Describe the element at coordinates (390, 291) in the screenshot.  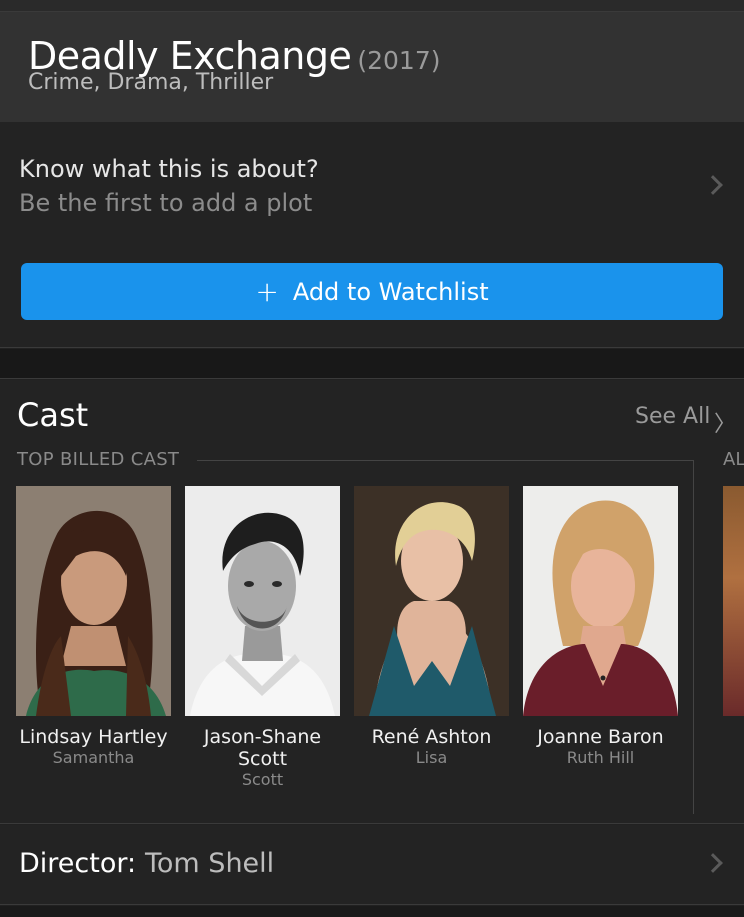
I see `watchlist-button-label: Add to Watchlist` at that location.